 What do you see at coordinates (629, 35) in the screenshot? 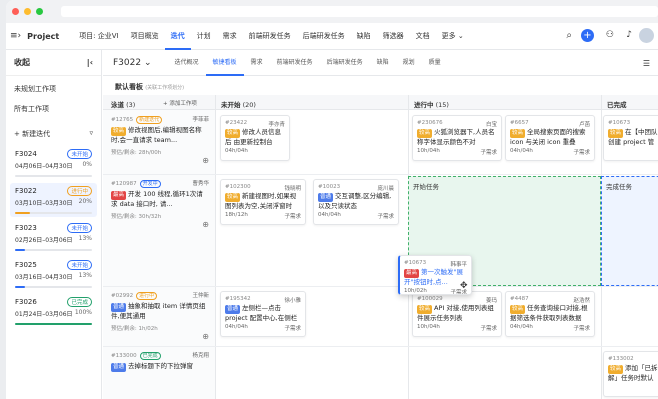
I see `bell-icon: ♪` at bounding box center [629, 35].